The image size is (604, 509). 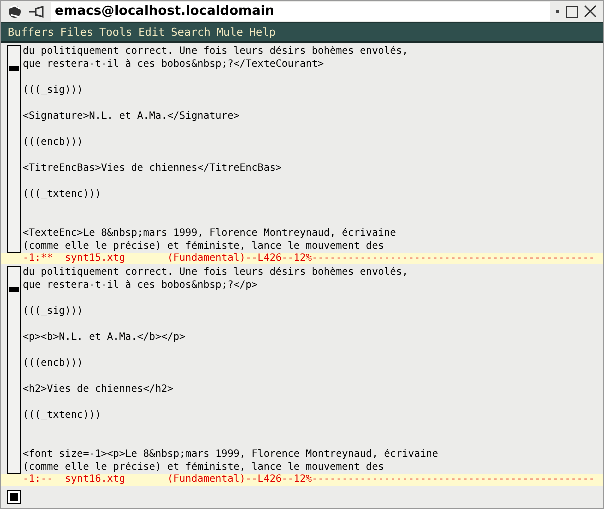 What do you see at coordinates (99, 389) in the screenshot?
I see `code-line: <h2>Vies de chiennes</h2>` at bounding box center [99, 389].